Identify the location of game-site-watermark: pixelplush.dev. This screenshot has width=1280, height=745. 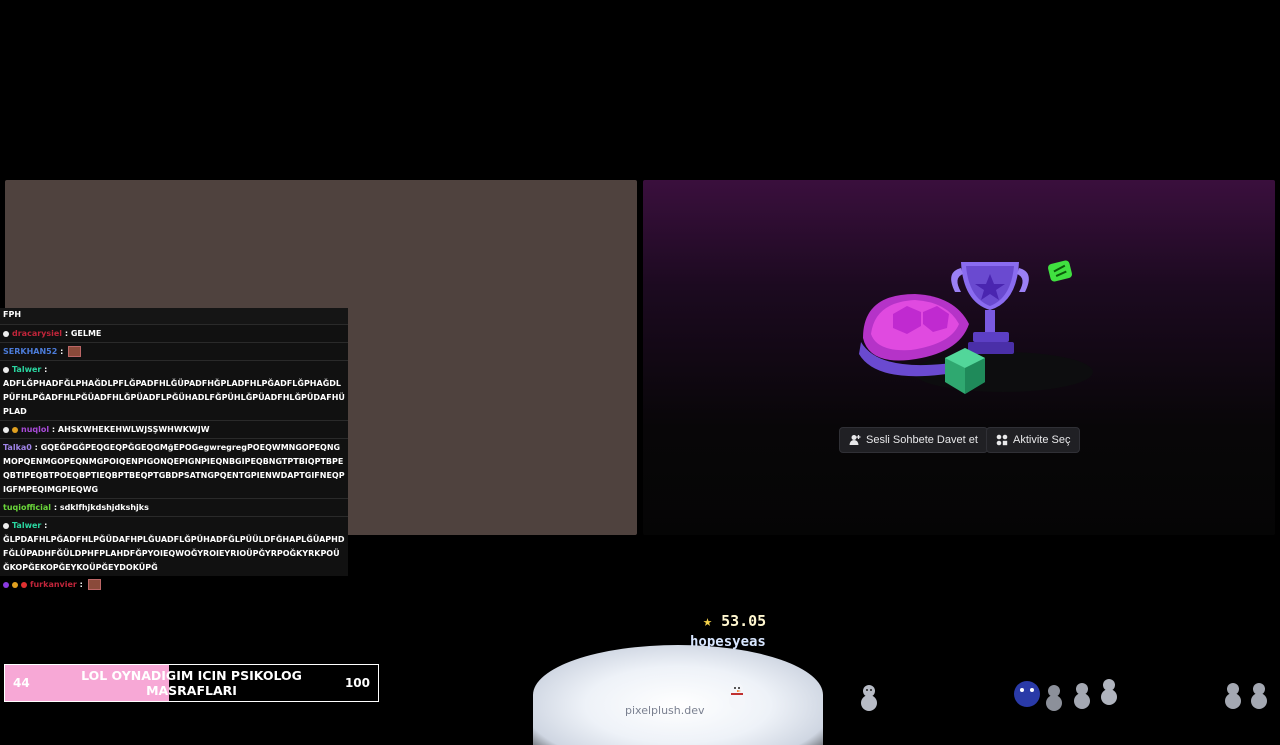
(665, 710).